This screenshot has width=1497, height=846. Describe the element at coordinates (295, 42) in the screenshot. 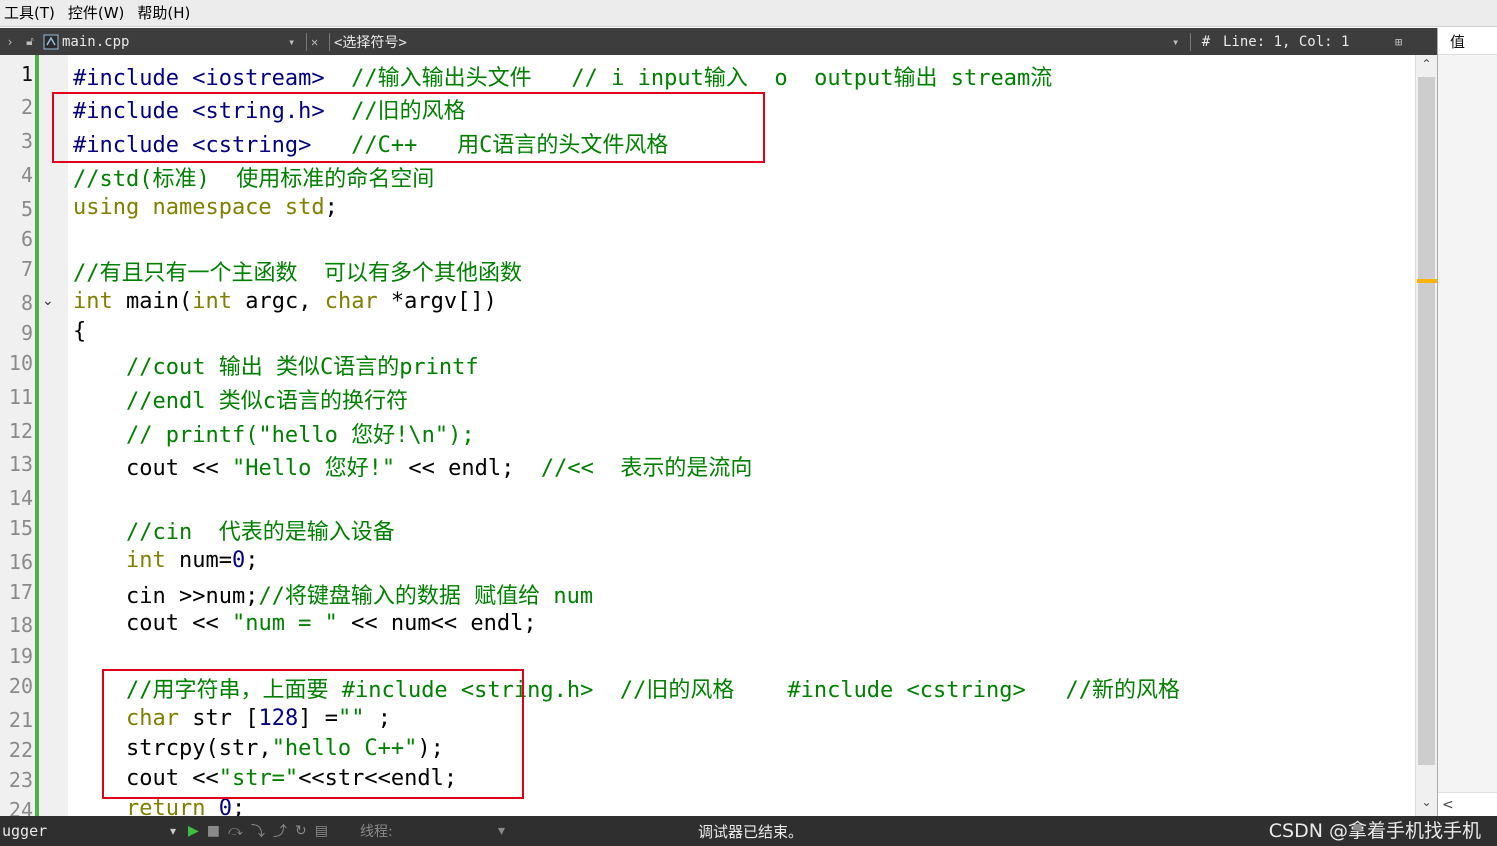

I see `file-dropdown-icon: ▾` at that location.